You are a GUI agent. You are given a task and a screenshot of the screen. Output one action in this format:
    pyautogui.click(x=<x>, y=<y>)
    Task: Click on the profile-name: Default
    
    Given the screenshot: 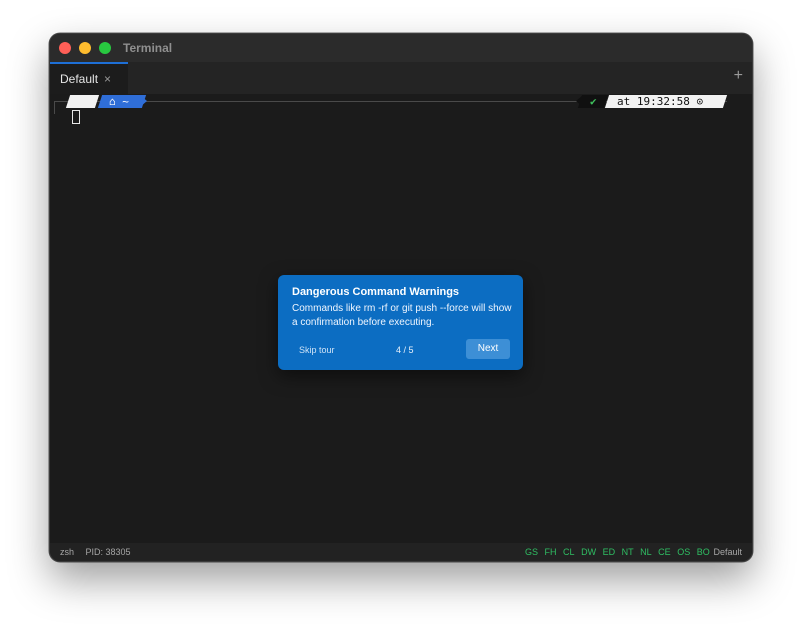 What is the action you would take?
    pyautogui.click(x=727, y=552)
    